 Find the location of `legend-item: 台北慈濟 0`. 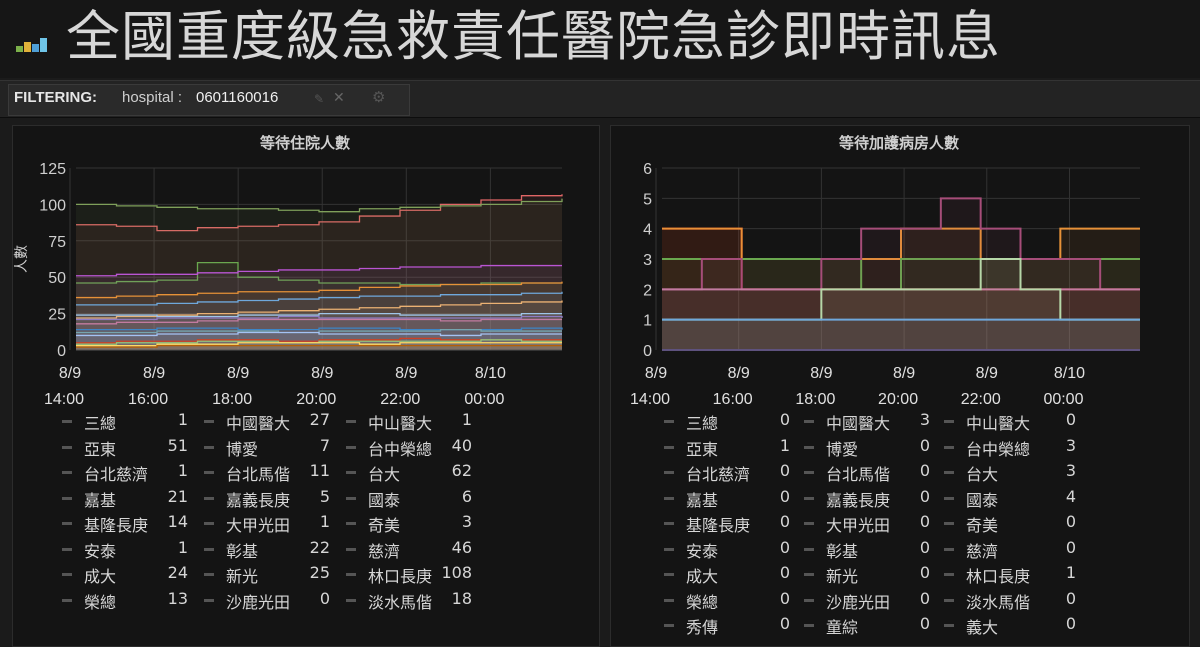

legend-item: 台北慈濟 0 is located at coordinates (734, 472).